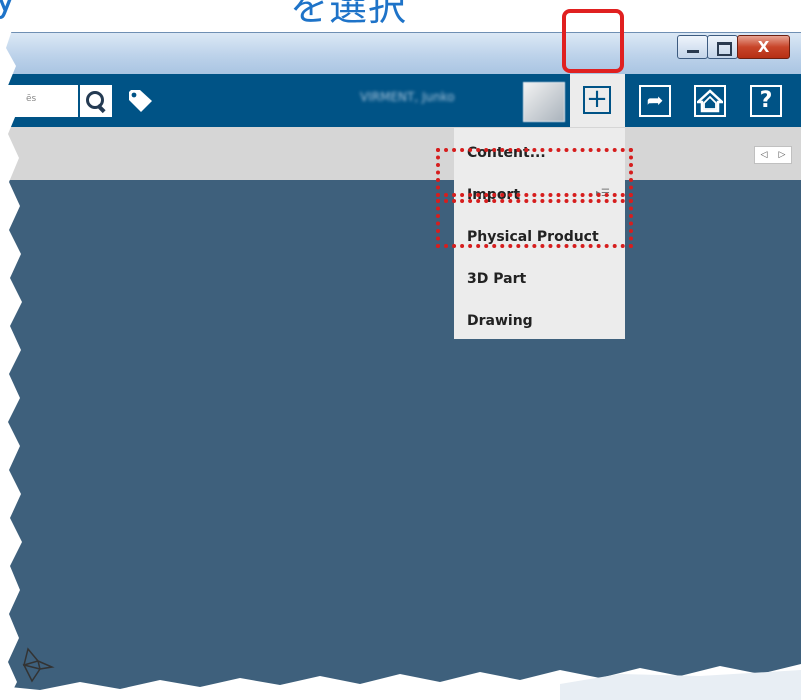 The image size is (801, 700). I want to click on menu-item-drawing: Drawing, so click(500, 321).